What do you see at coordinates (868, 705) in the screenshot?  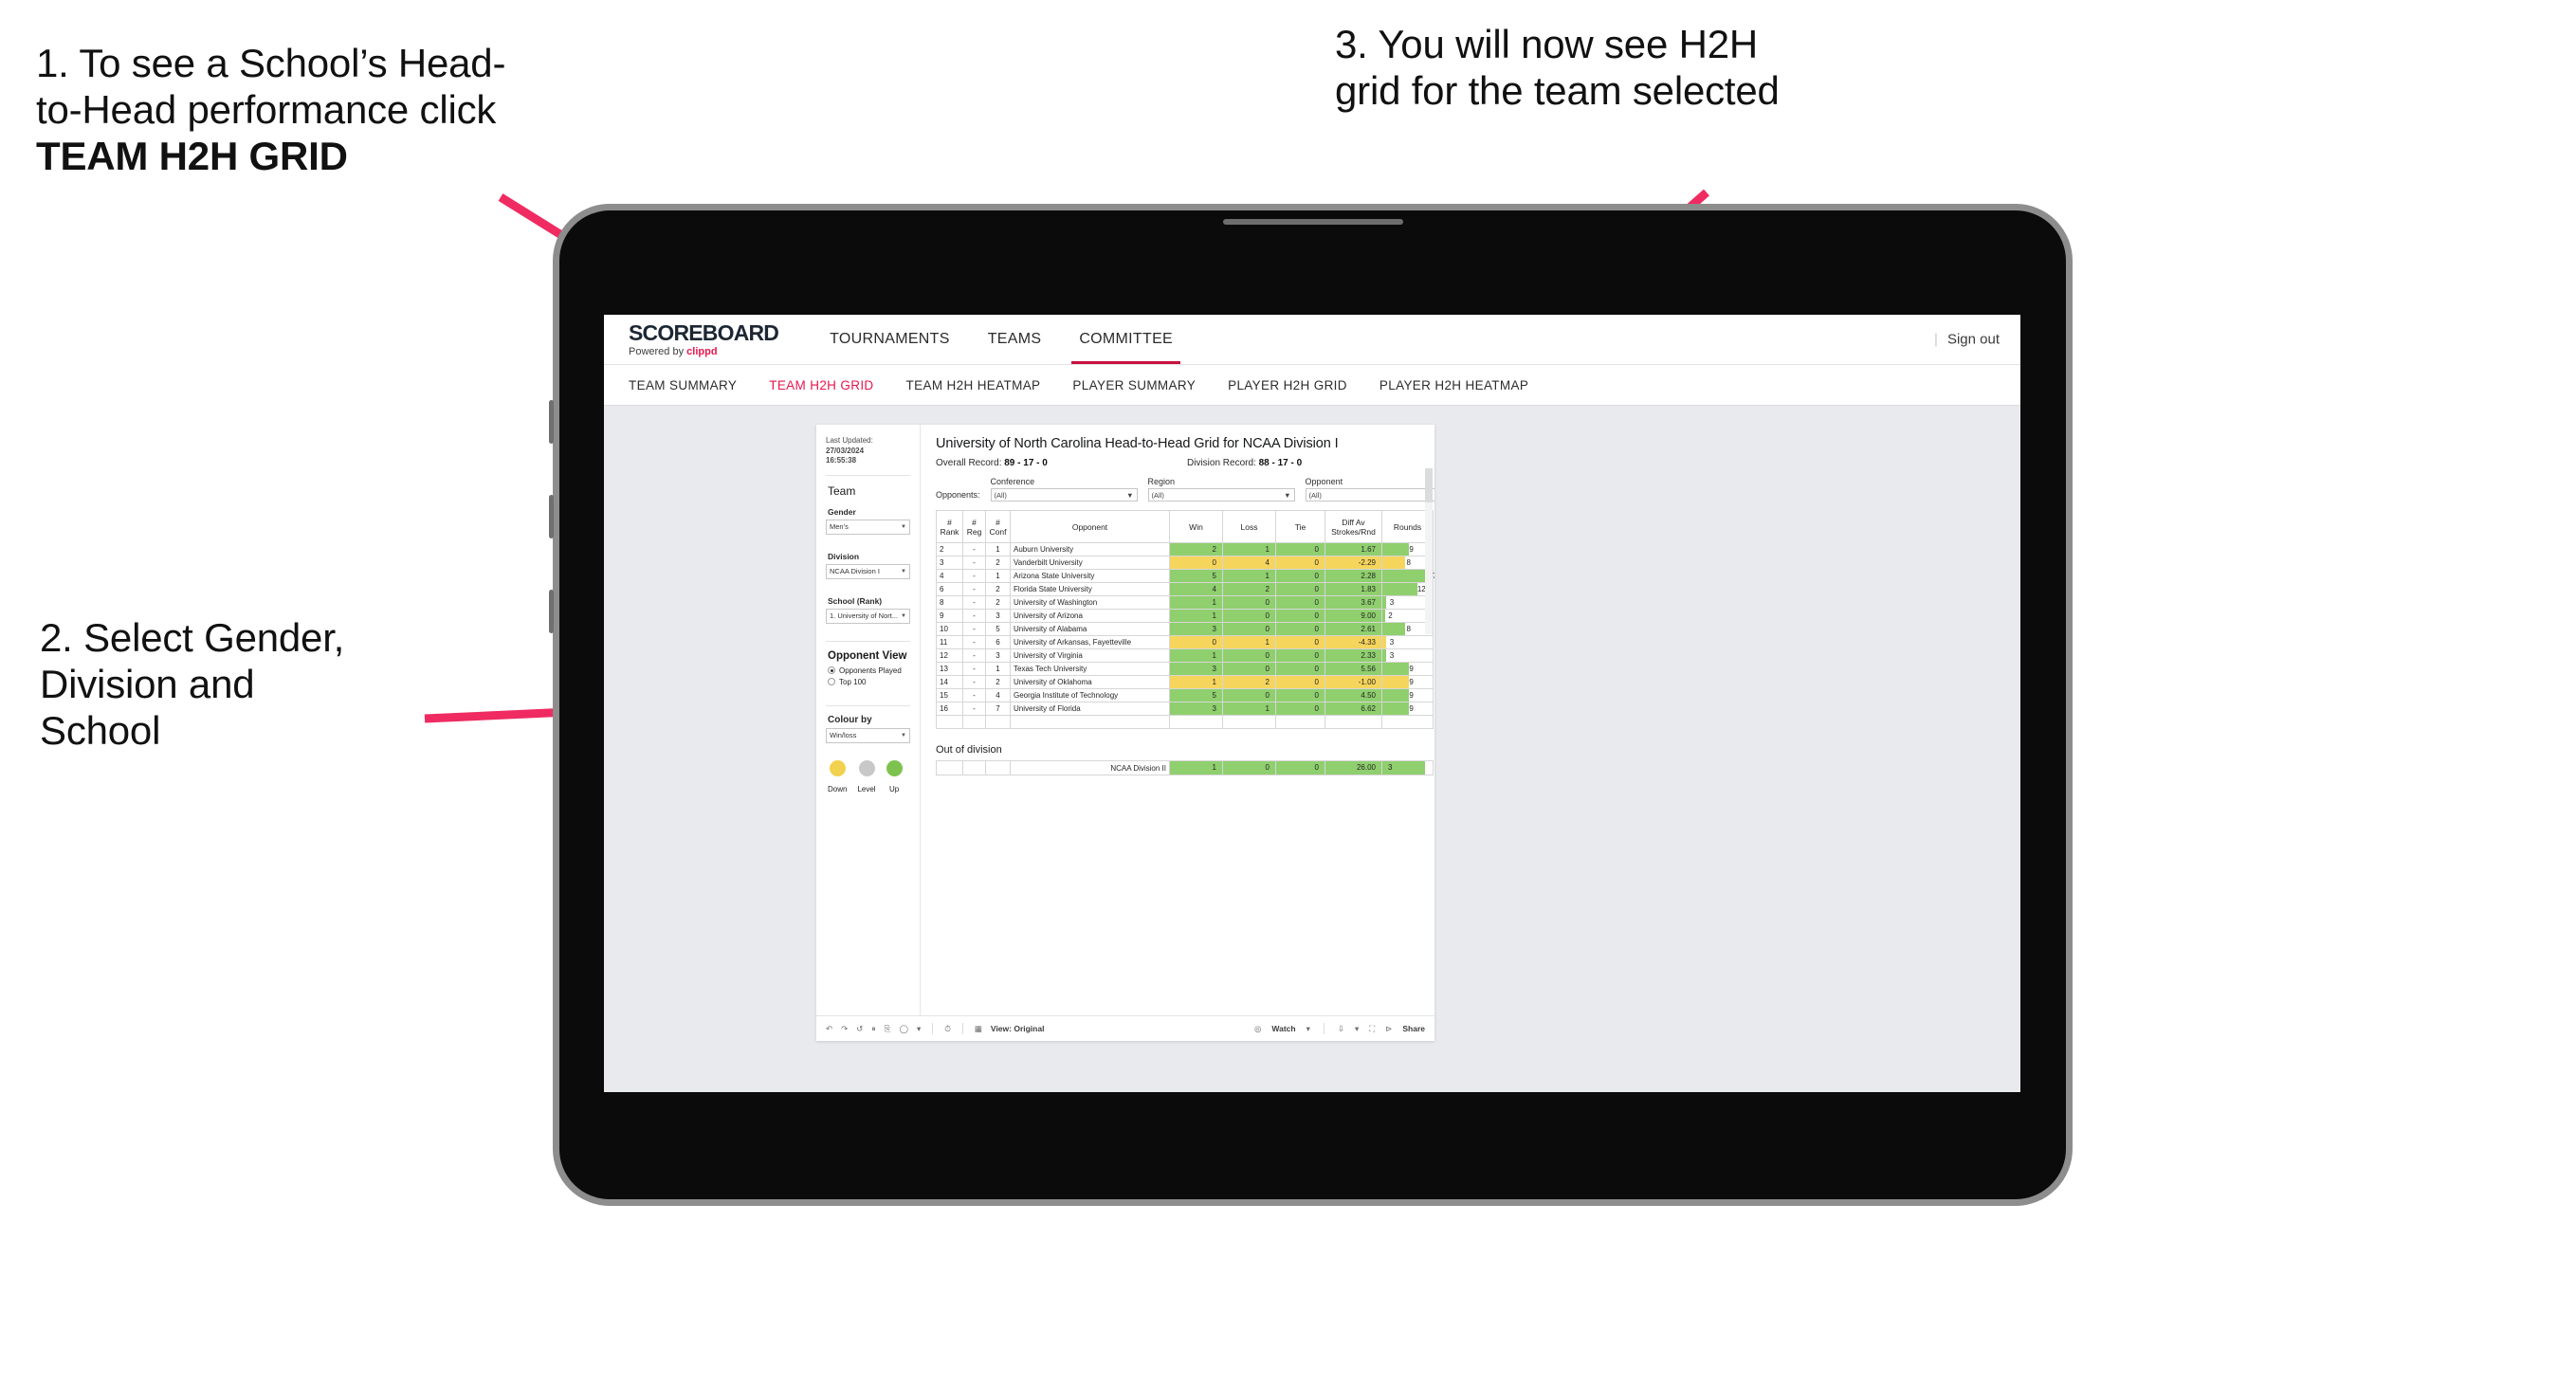 I see `divider` at bounding box center [868, 705].